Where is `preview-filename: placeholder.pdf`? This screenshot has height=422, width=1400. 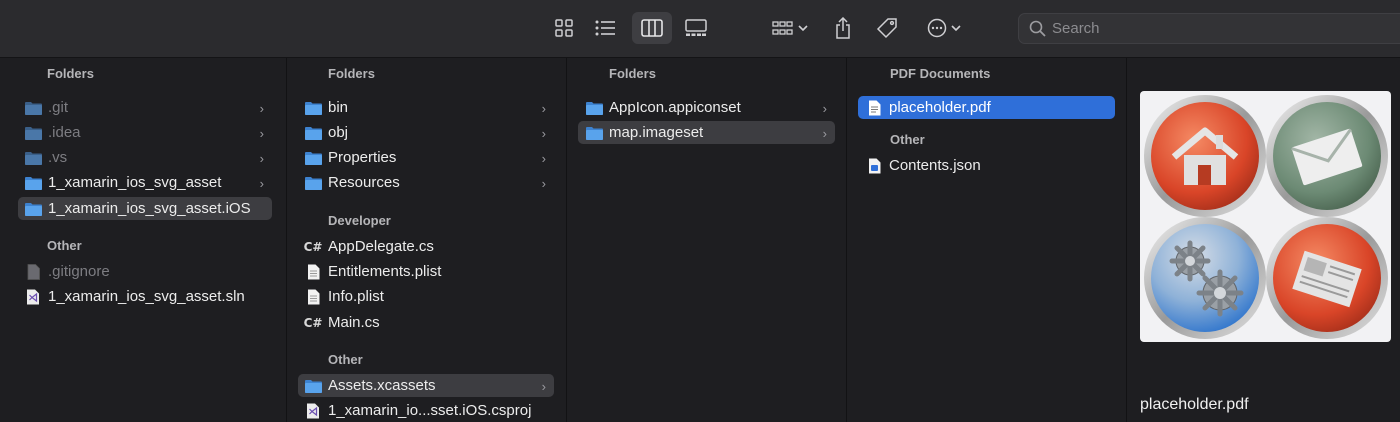 preview-filename: placeholder.pdf is located at coordinates (1194, 404).